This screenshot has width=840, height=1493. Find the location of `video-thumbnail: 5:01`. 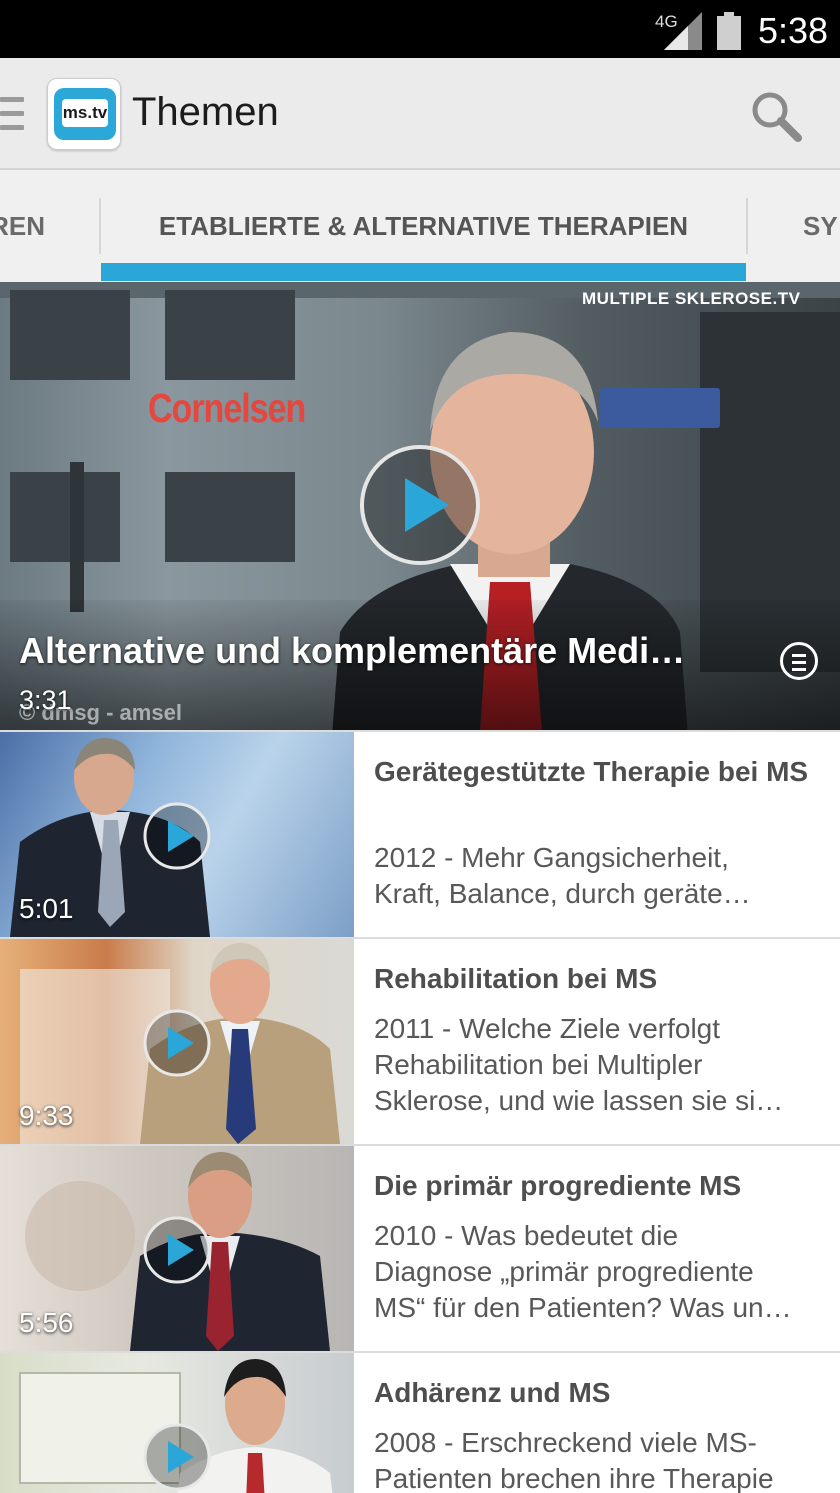

video-thumbnail: 5:01 is located at coordinates (177, 834).